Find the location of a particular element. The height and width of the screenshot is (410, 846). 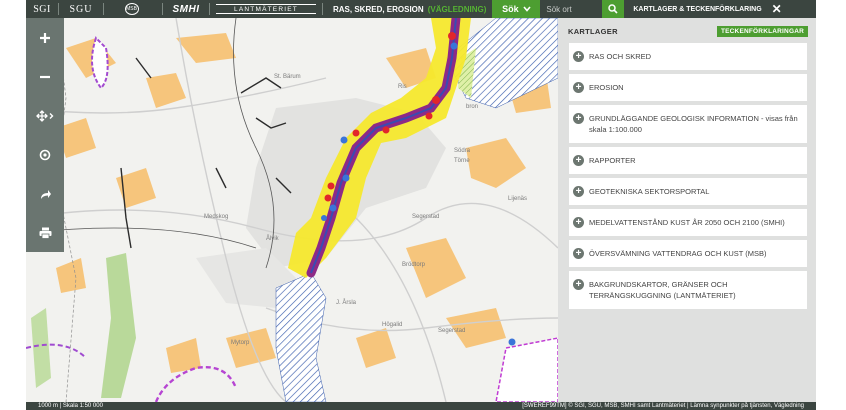

search-dropdown-button: Sök is located at coordinates (516, 9).